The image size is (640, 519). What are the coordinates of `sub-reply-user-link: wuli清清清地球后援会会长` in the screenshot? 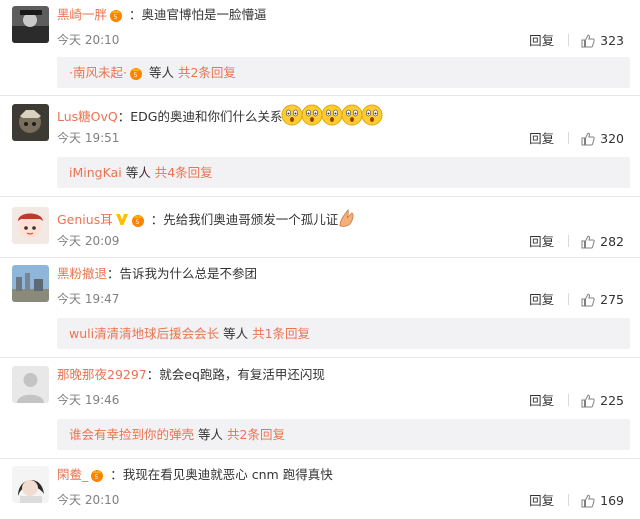 It's located at (144, 333).